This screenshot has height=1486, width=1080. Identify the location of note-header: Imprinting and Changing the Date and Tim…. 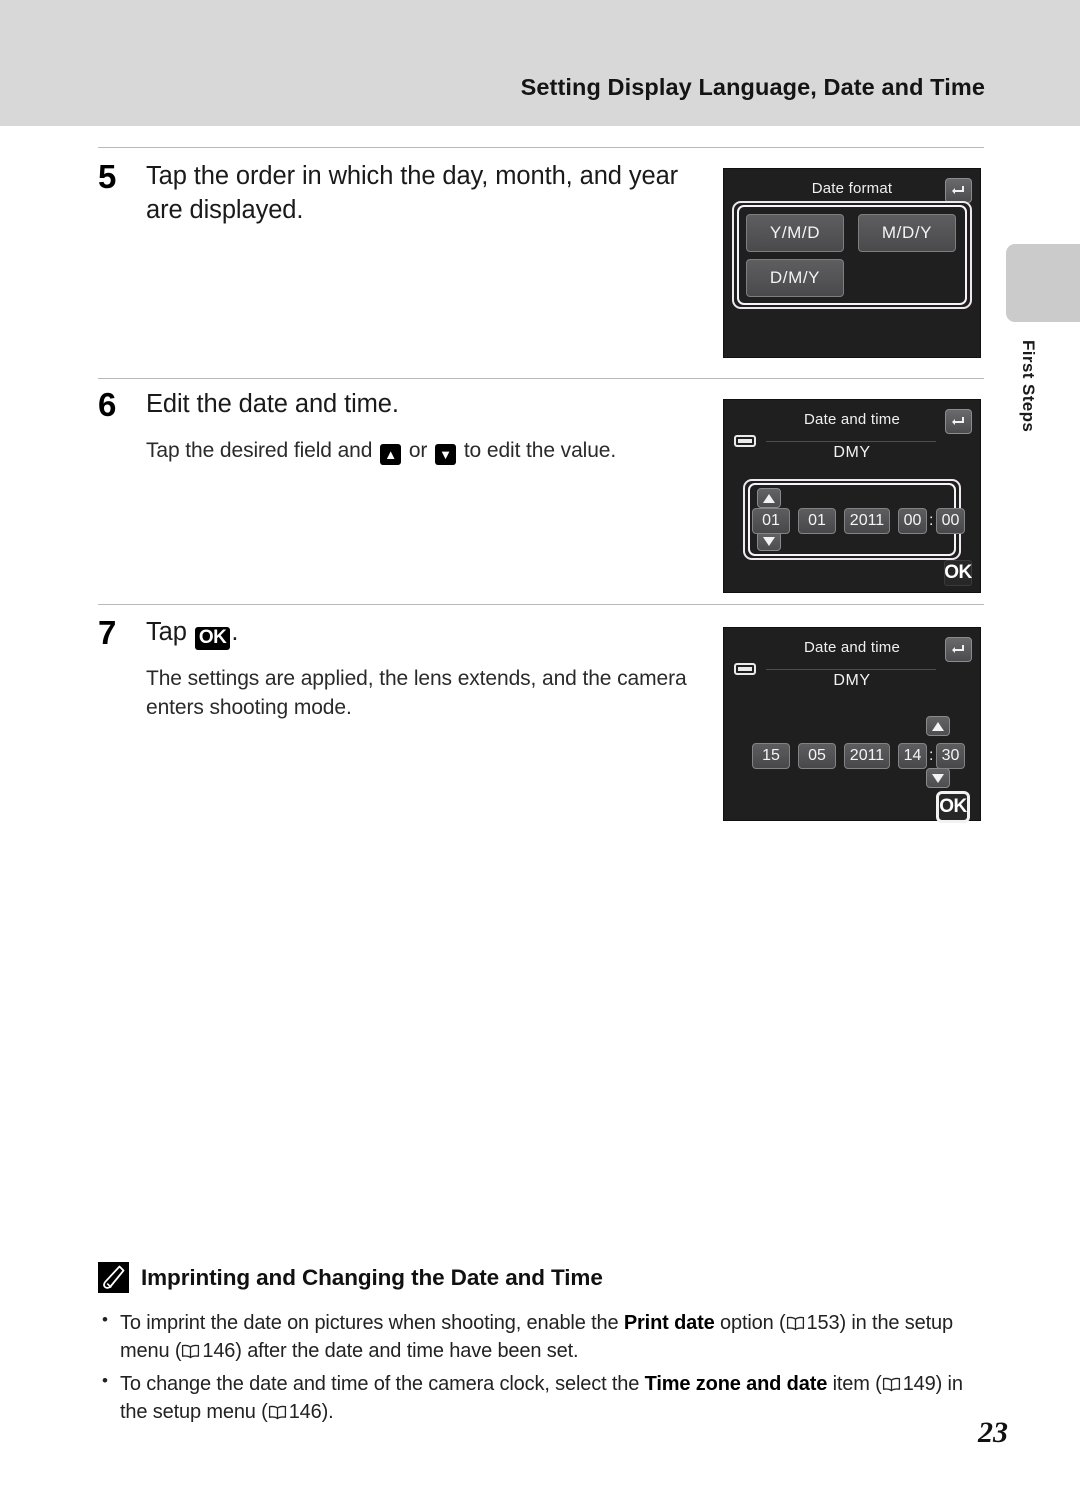
(543, 1277).